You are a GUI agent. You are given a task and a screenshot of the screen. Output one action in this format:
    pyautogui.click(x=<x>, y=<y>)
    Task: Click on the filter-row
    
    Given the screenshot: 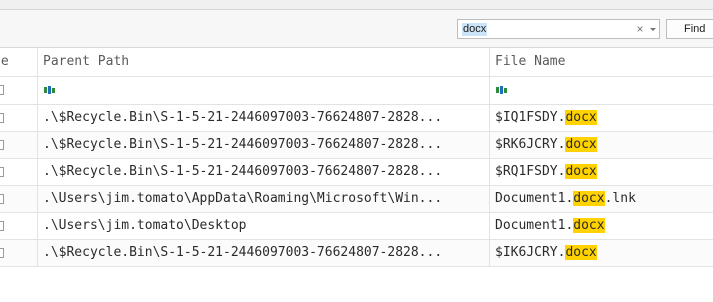 What is the action you would take?
    pyautogui.click(x=356, y=91)
    